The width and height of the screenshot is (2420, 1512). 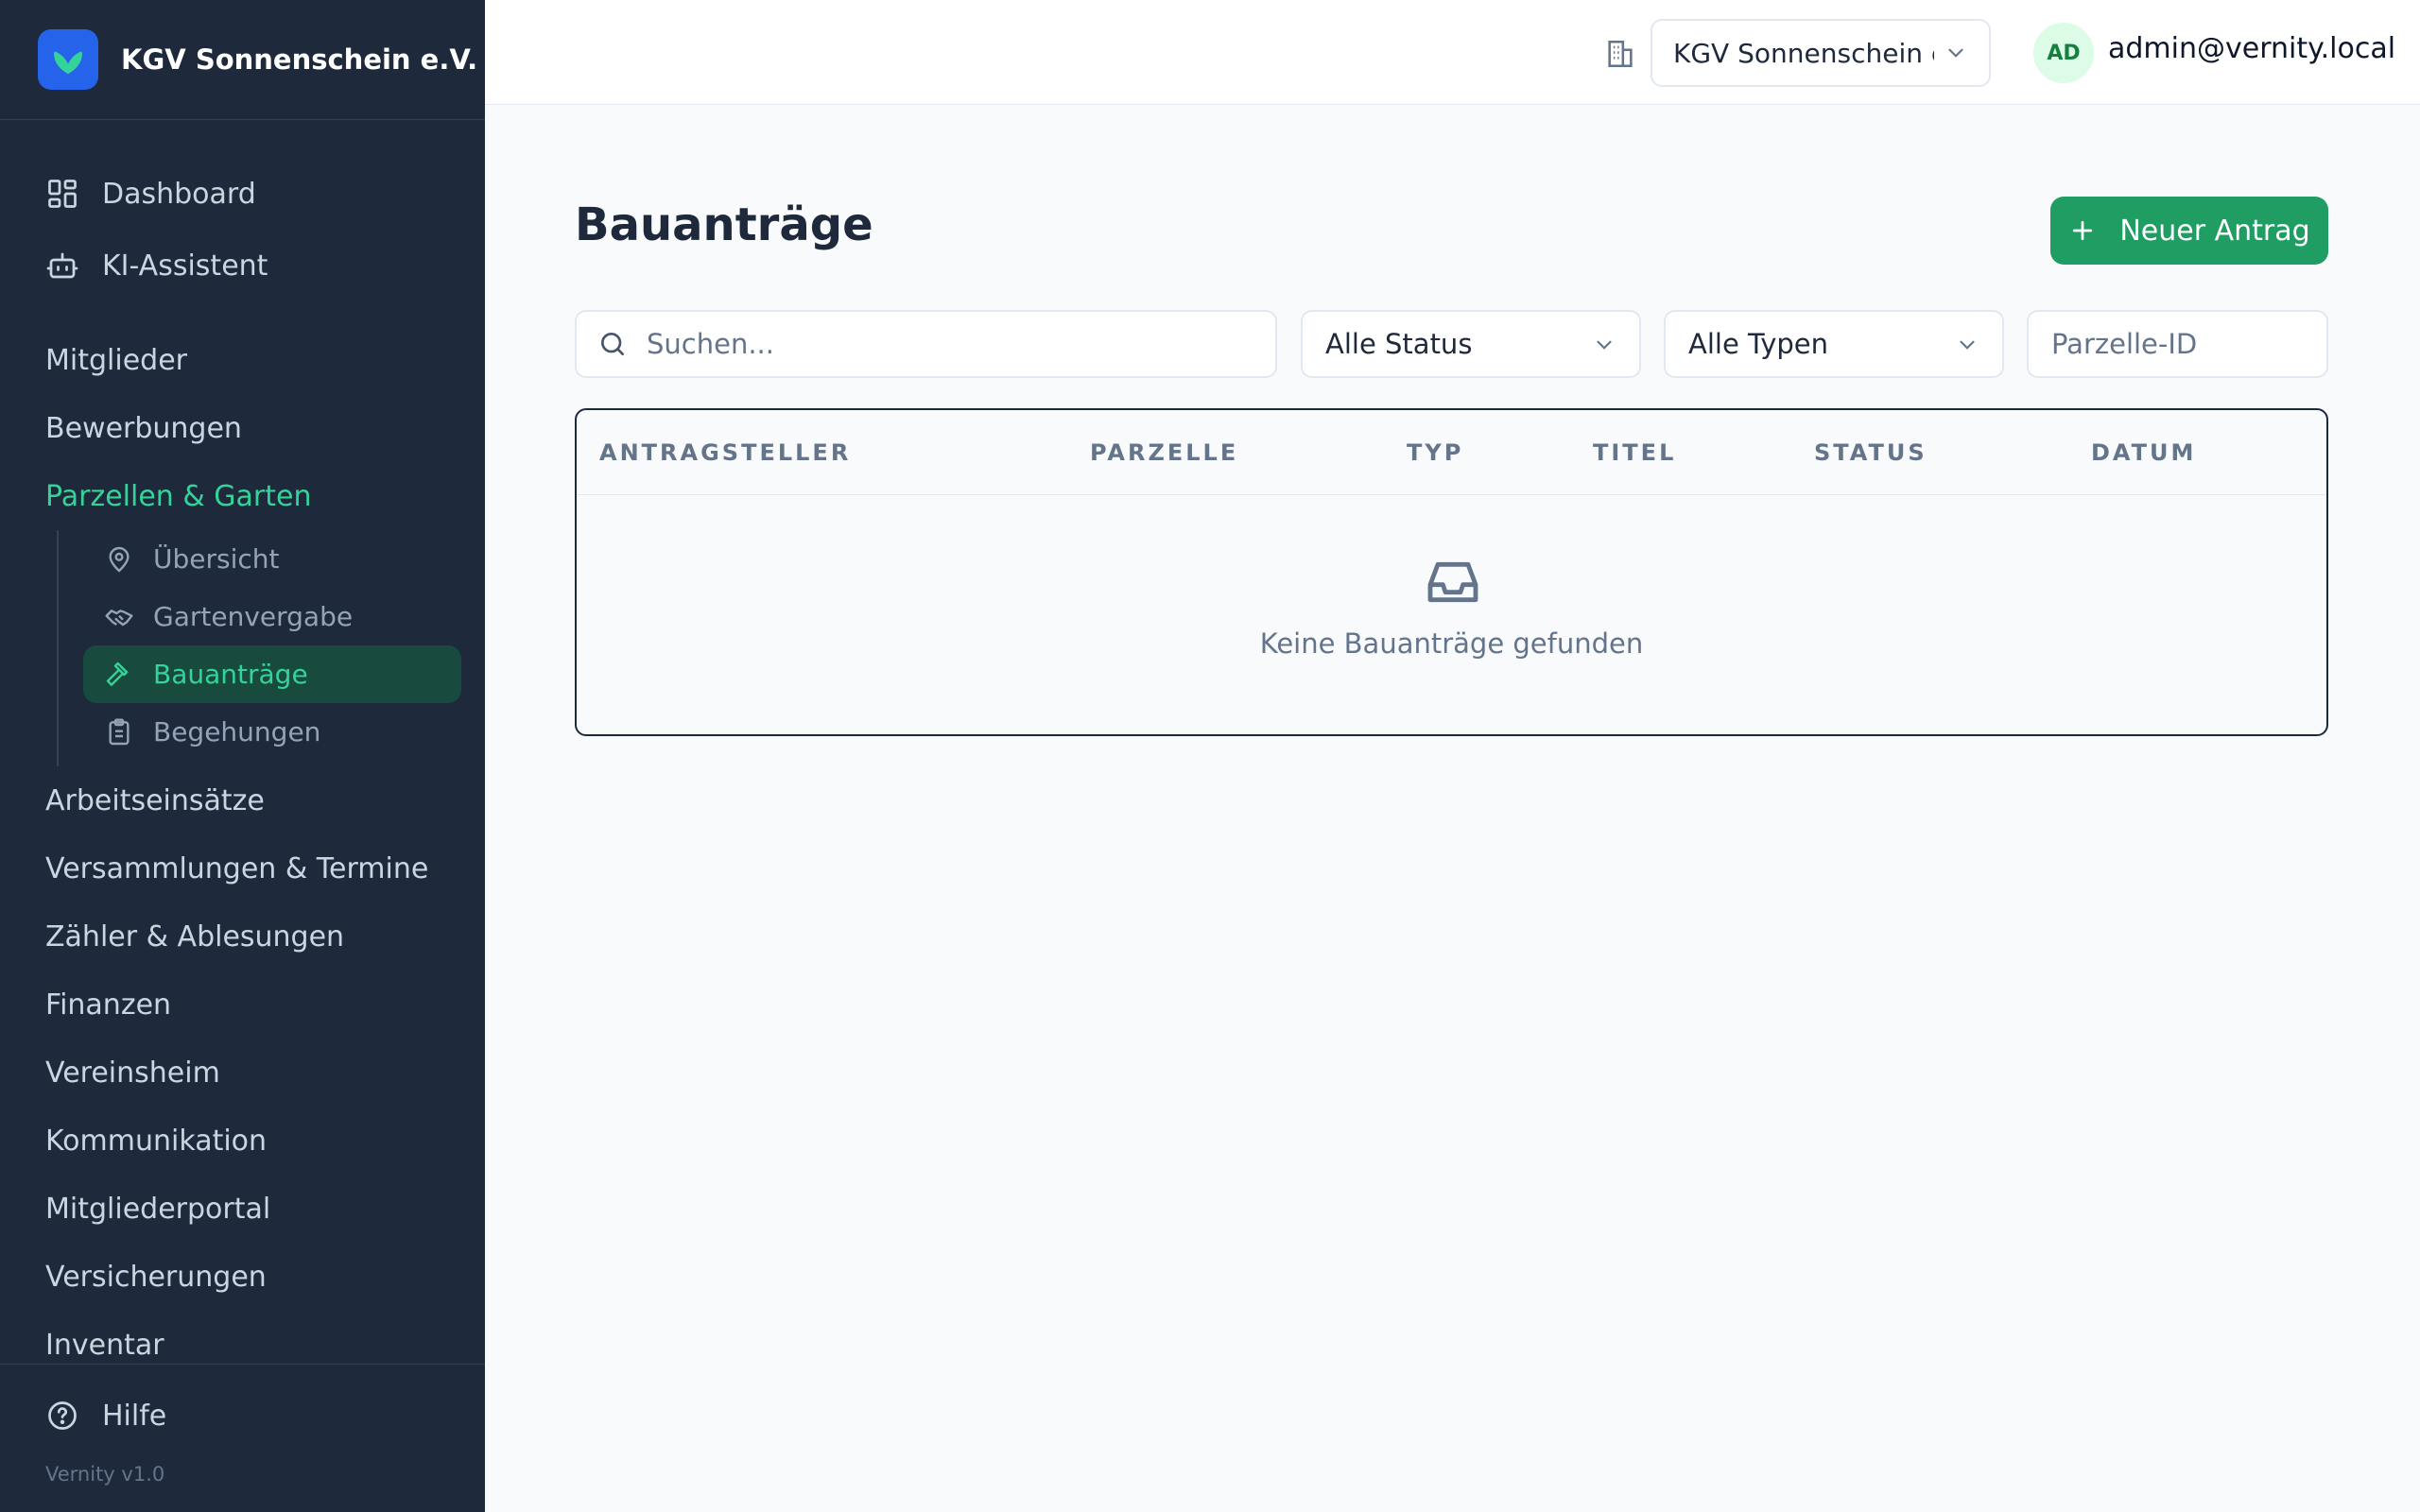 What do you see at coordinates (612, 344) in the screenshot?
I see `search-icon` at bounding box center [612, 344].